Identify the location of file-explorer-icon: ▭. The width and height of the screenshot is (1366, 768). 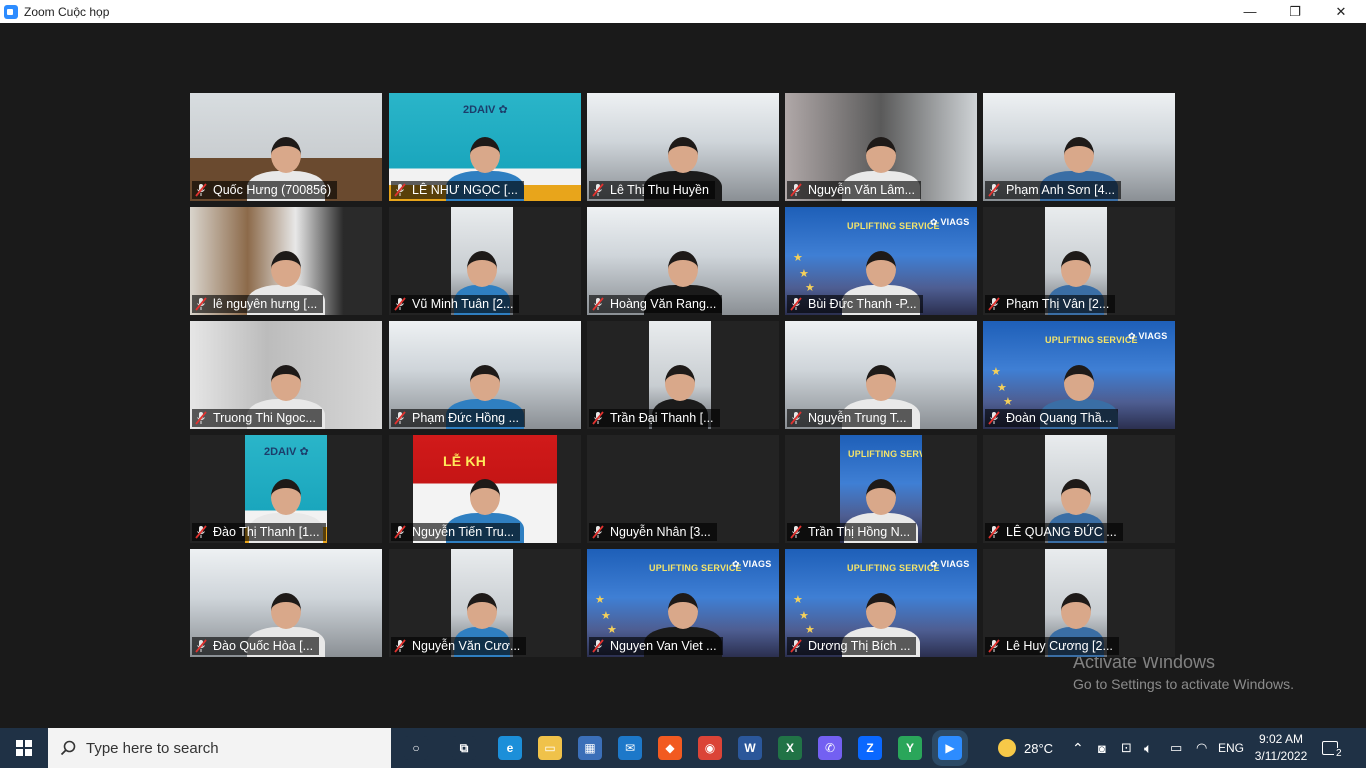
(550, 748).